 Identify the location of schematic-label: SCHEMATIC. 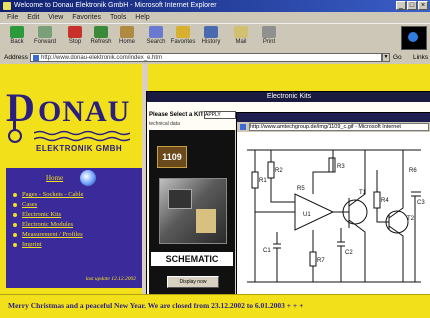
(192, 259).